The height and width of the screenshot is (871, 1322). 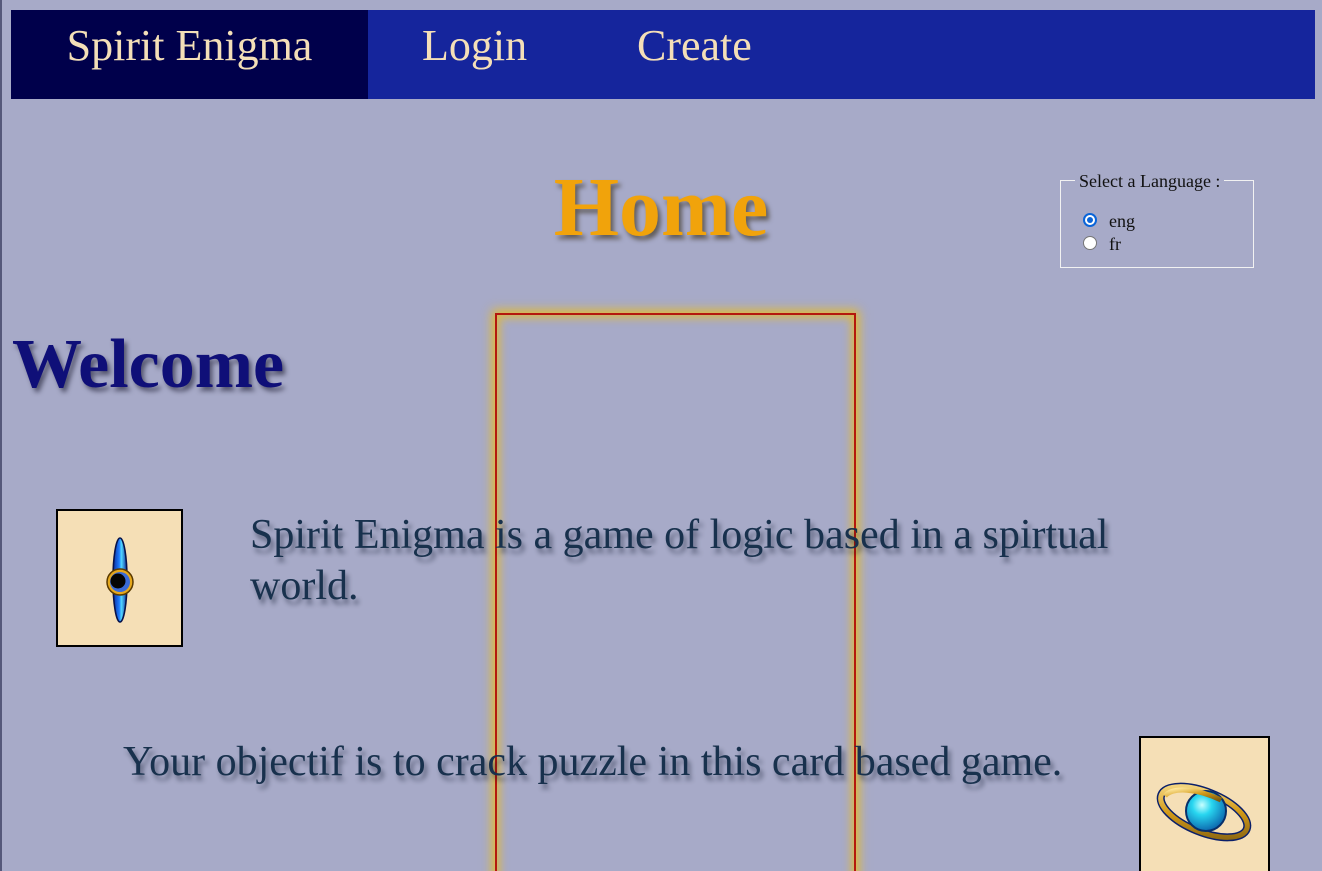 I want to click on language-legend: Select a Language :, so click(x=1150, y=181).